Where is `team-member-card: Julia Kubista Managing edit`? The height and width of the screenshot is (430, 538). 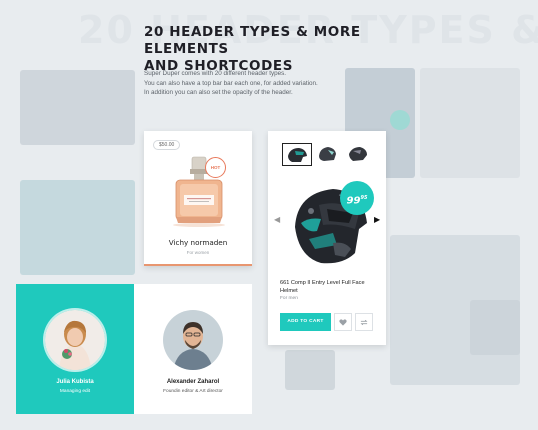 team-member-card: Julia Kubista Managing edit is located at coordinates (75, 349).